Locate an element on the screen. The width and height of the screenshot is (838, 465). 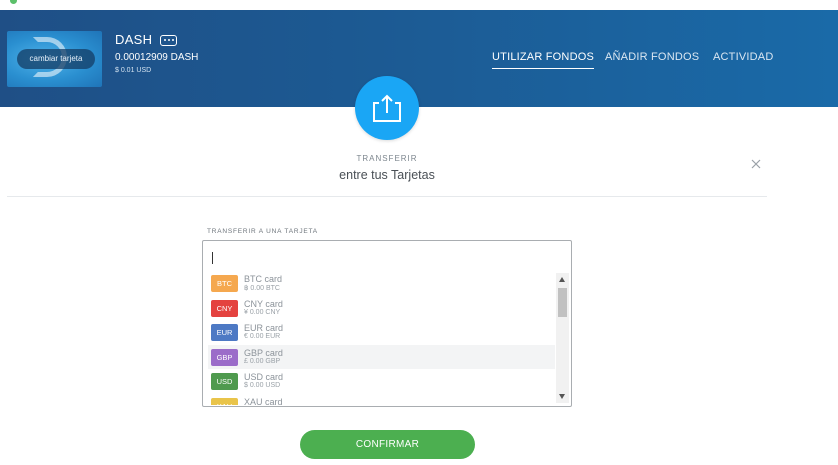
transfer-title-small: TRANSFERIR is located at coordinates (387, 158).